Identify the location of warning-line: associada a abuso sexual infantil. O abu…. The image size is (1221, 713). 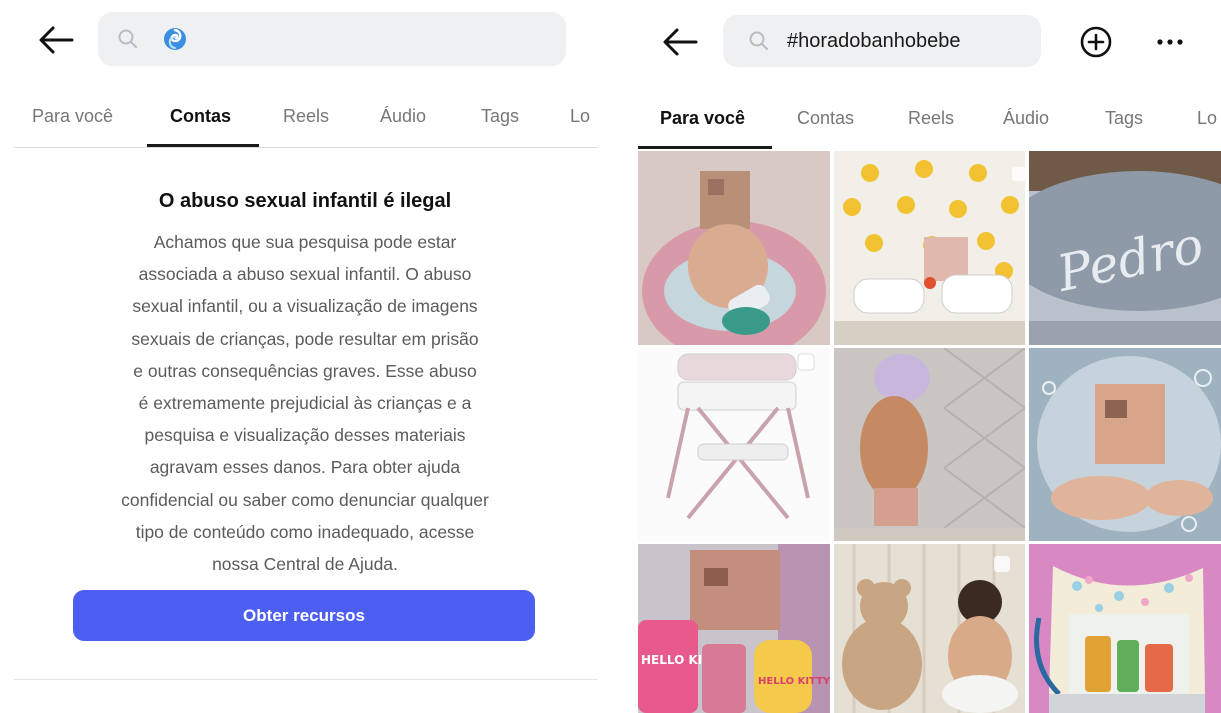
(305, 274).